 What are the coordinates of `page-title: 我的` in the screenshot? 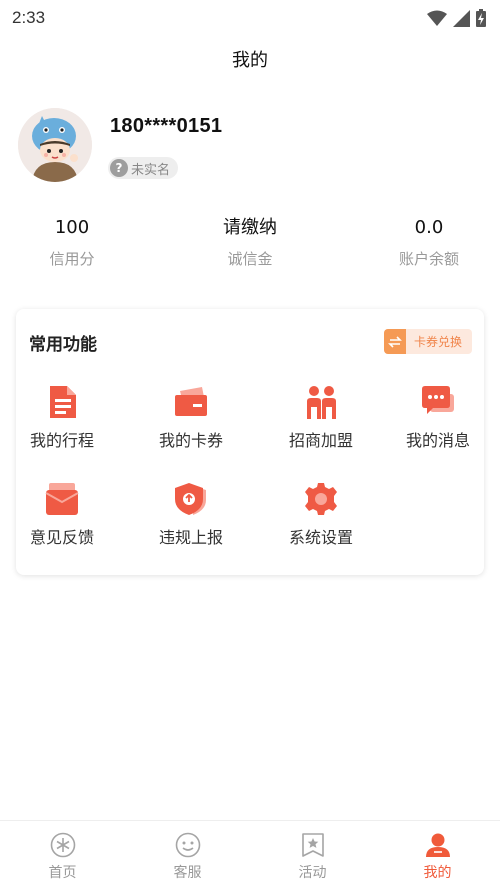 It's located at (250, 60).